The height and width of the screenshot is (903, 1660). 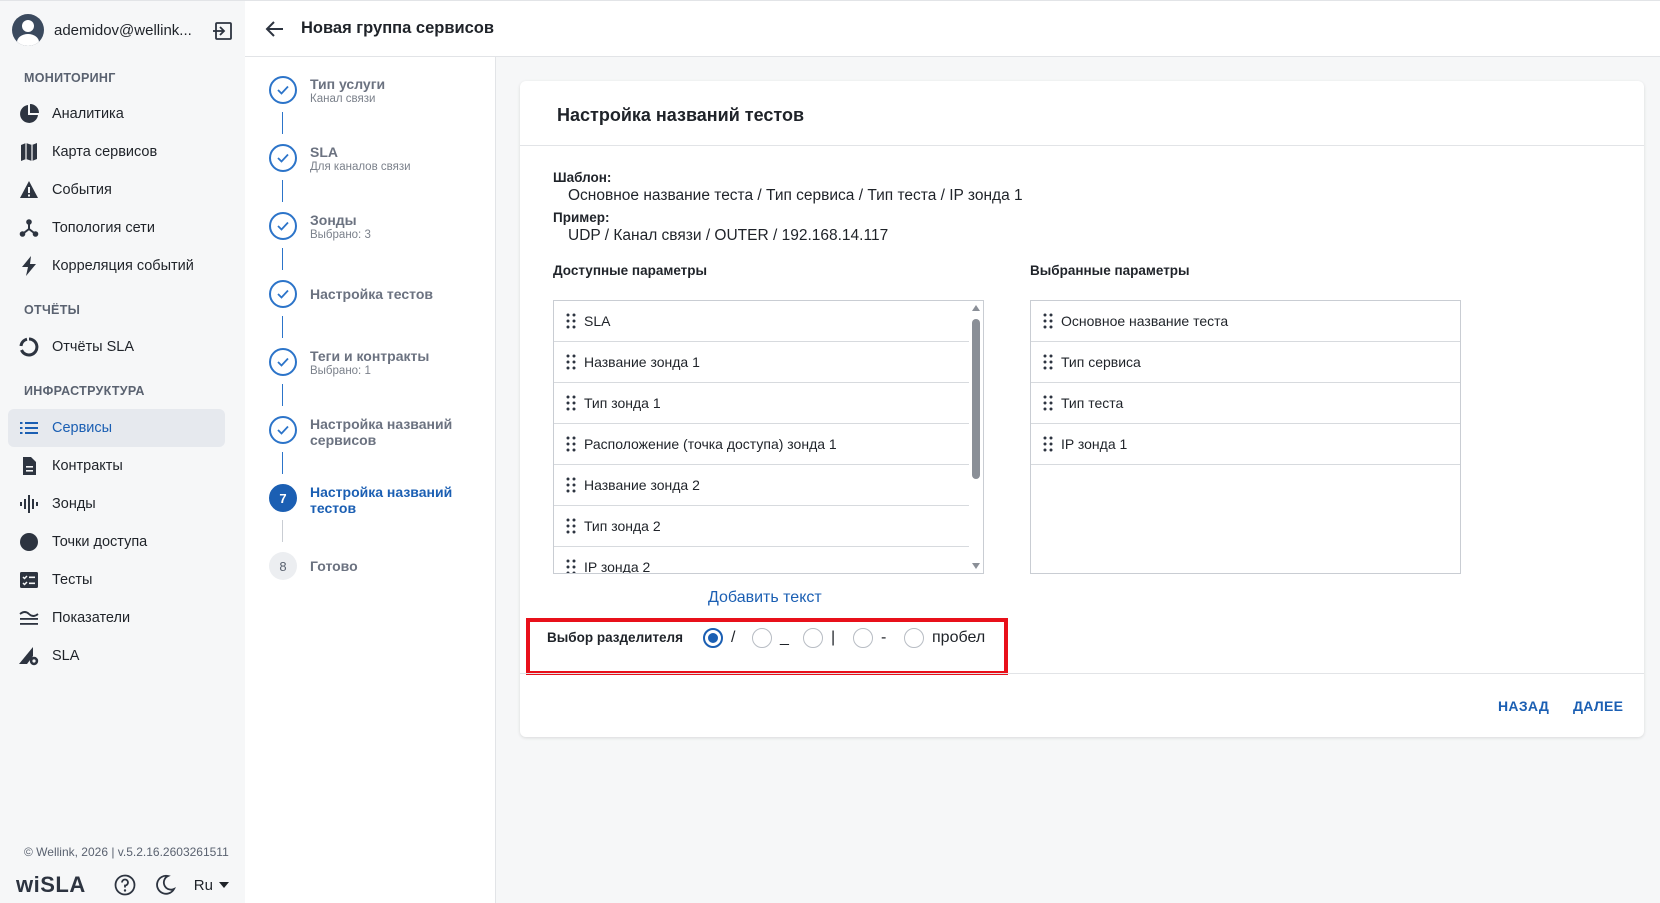 What do you see at coordinates (82, 428) in the screenshot?
I see `sidebar-item-label: Сервисы` at bounding box center [82, 428].